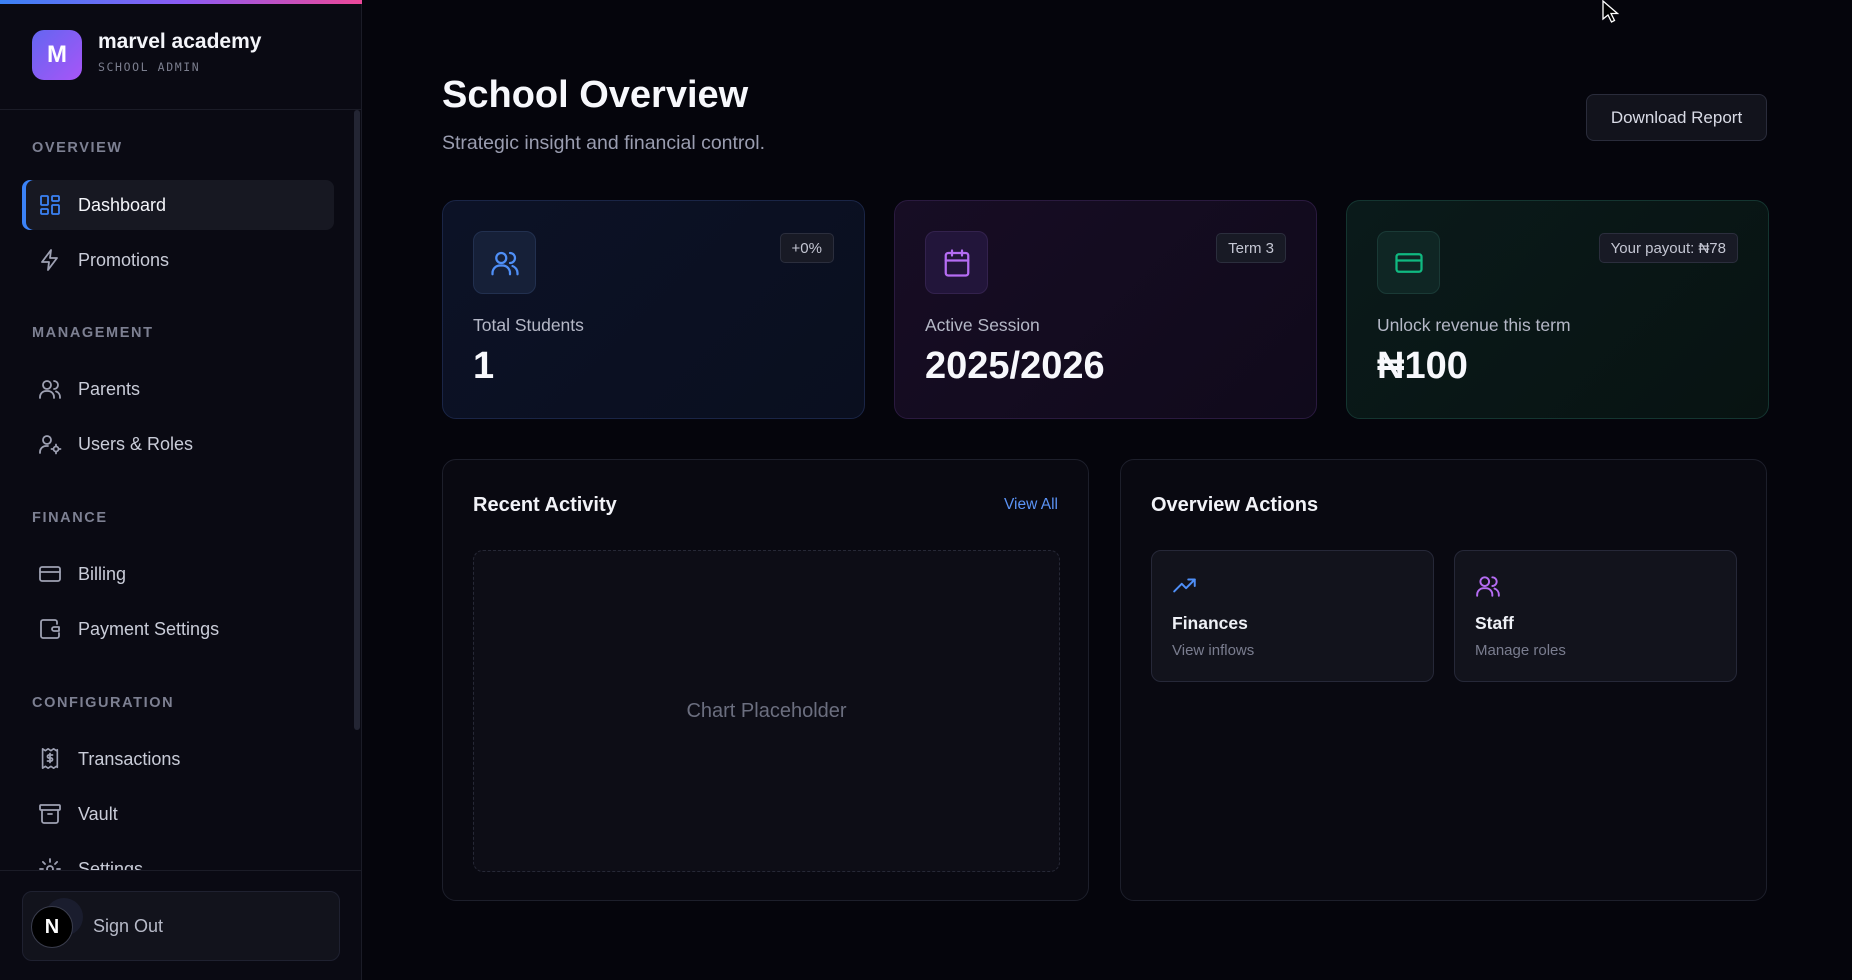 The width and height of the screenshot is (1852, 980). I want to click on status-badge: Your payout: ₦78, so click(1668, 248).